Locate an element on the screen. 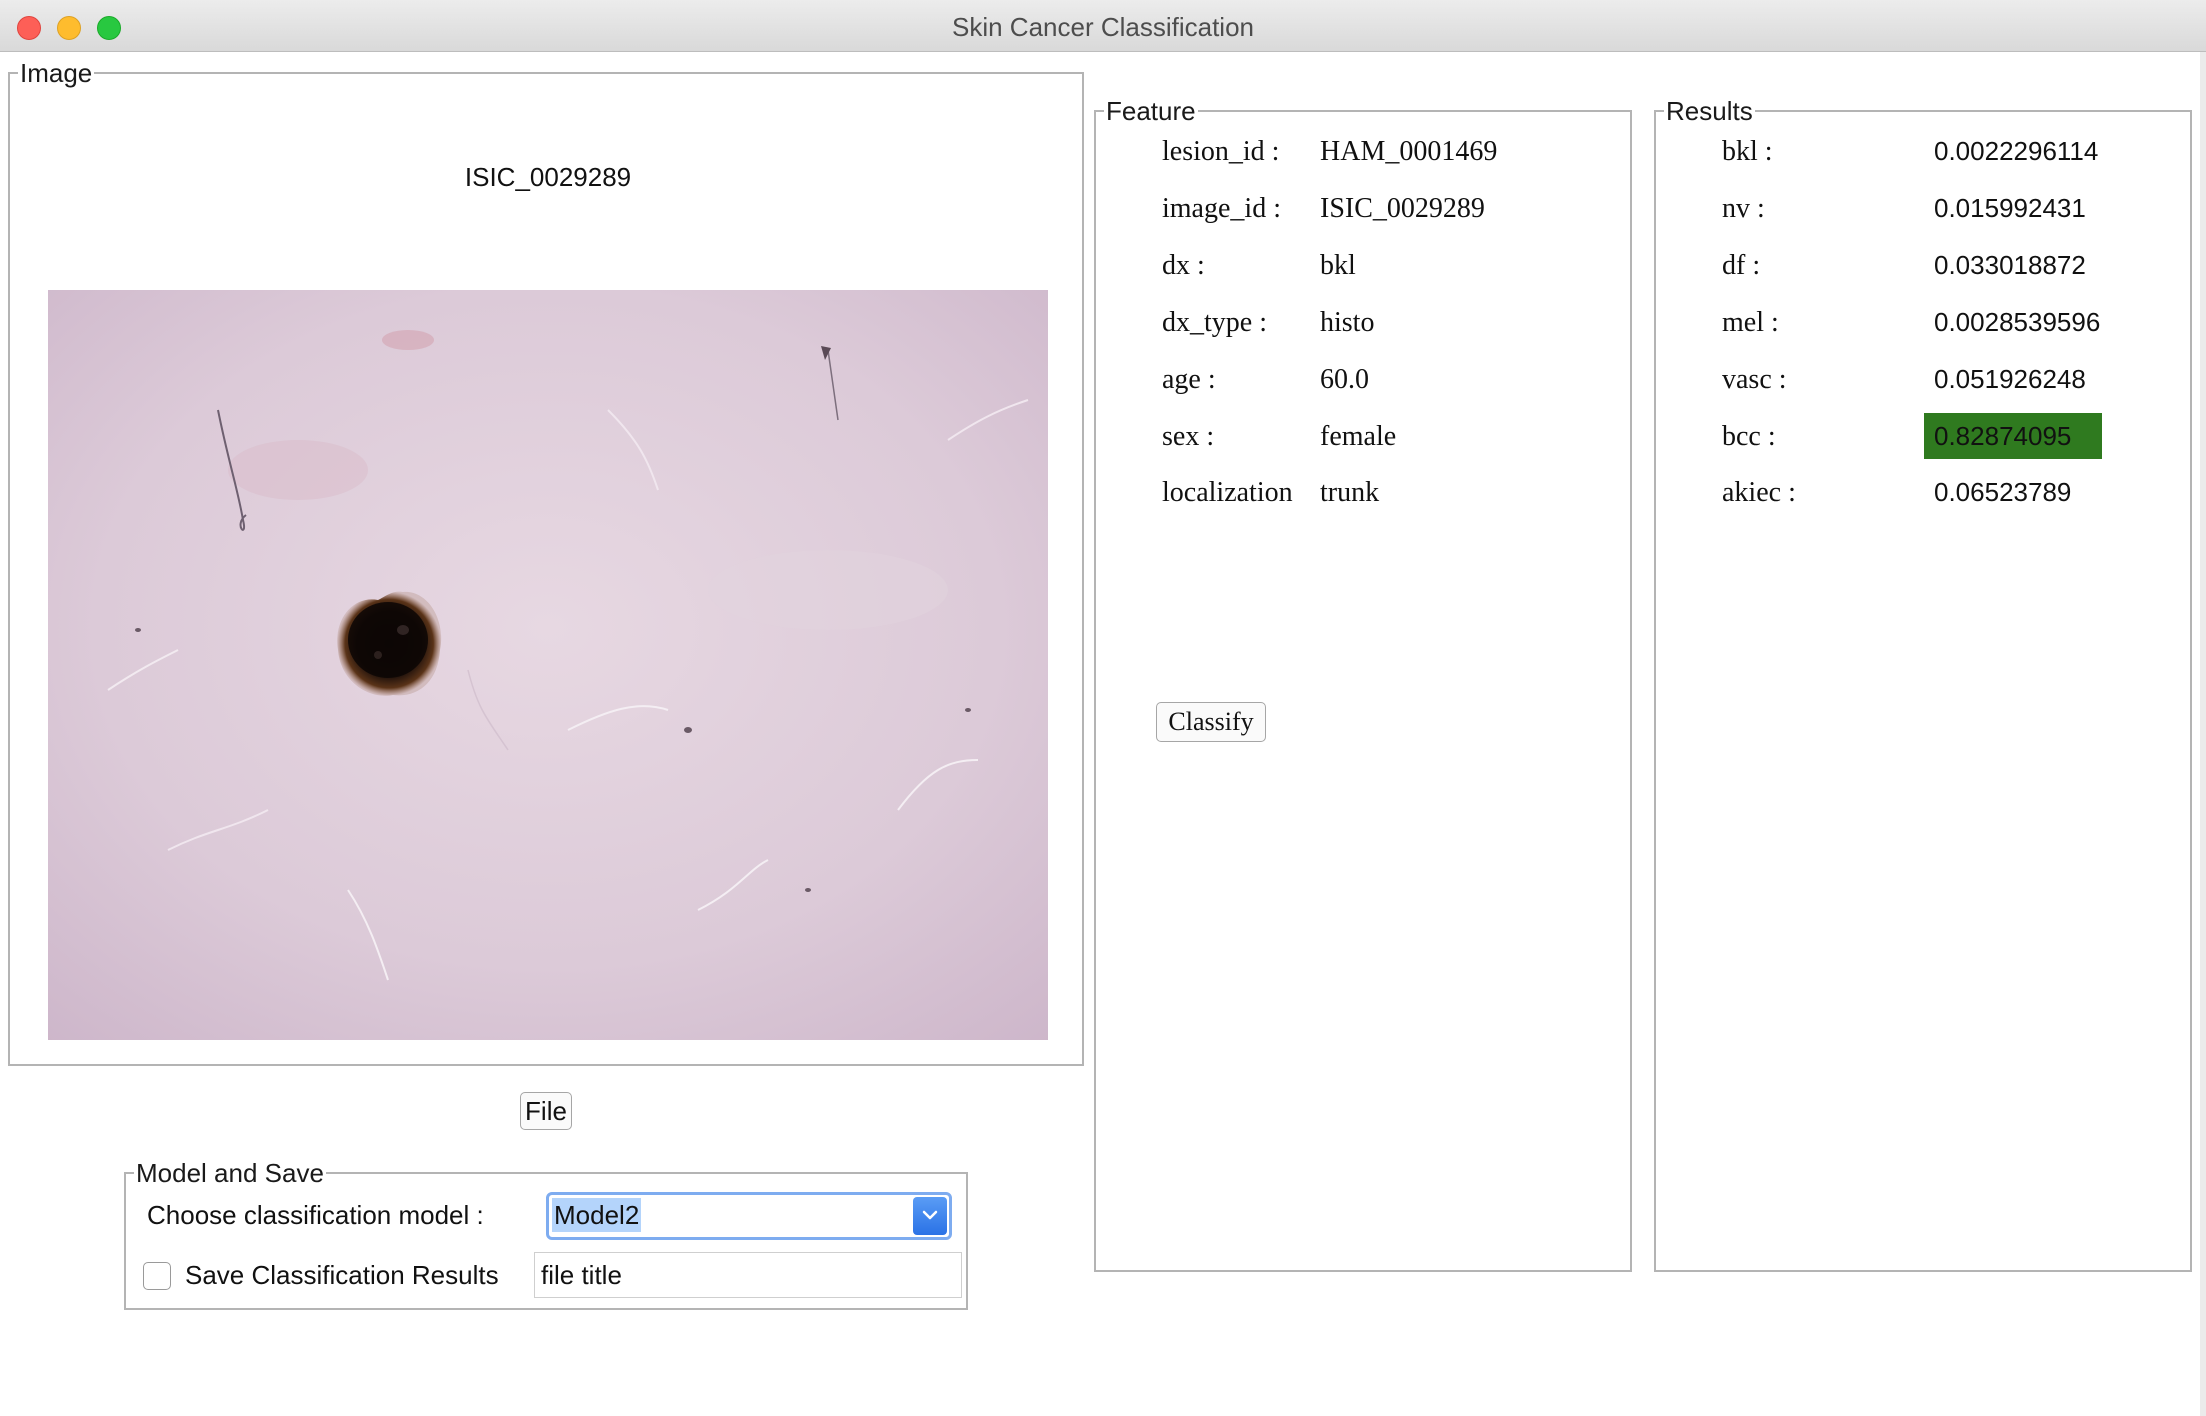 The height and width of the screenshot is (1416, 2206). feature-value-dx-type: histo is located at coordinates (1347, 322).